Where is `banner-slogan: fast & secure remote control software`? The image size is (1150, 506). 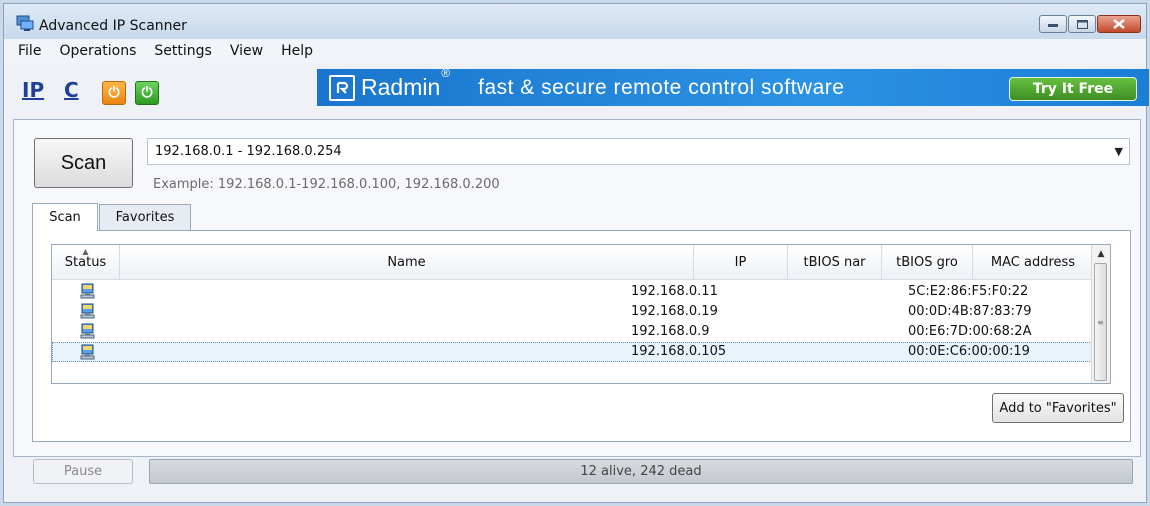 banner-slogan: fast & secure remote control software is located at coordinates (661, 87).